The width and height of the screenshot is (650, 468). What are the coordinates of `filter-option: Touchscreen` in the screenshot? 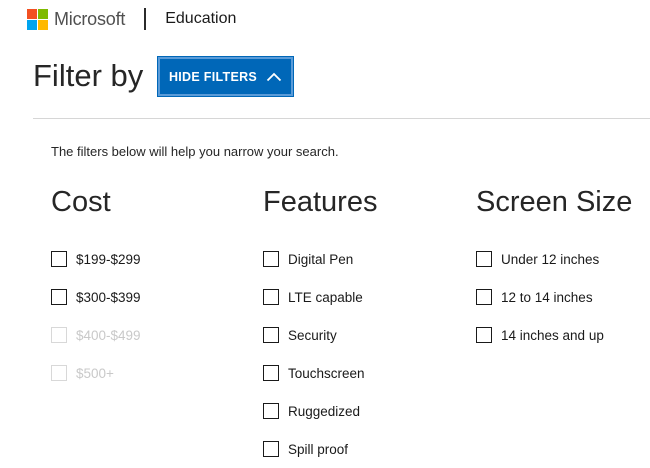 It's located at (320, 373).